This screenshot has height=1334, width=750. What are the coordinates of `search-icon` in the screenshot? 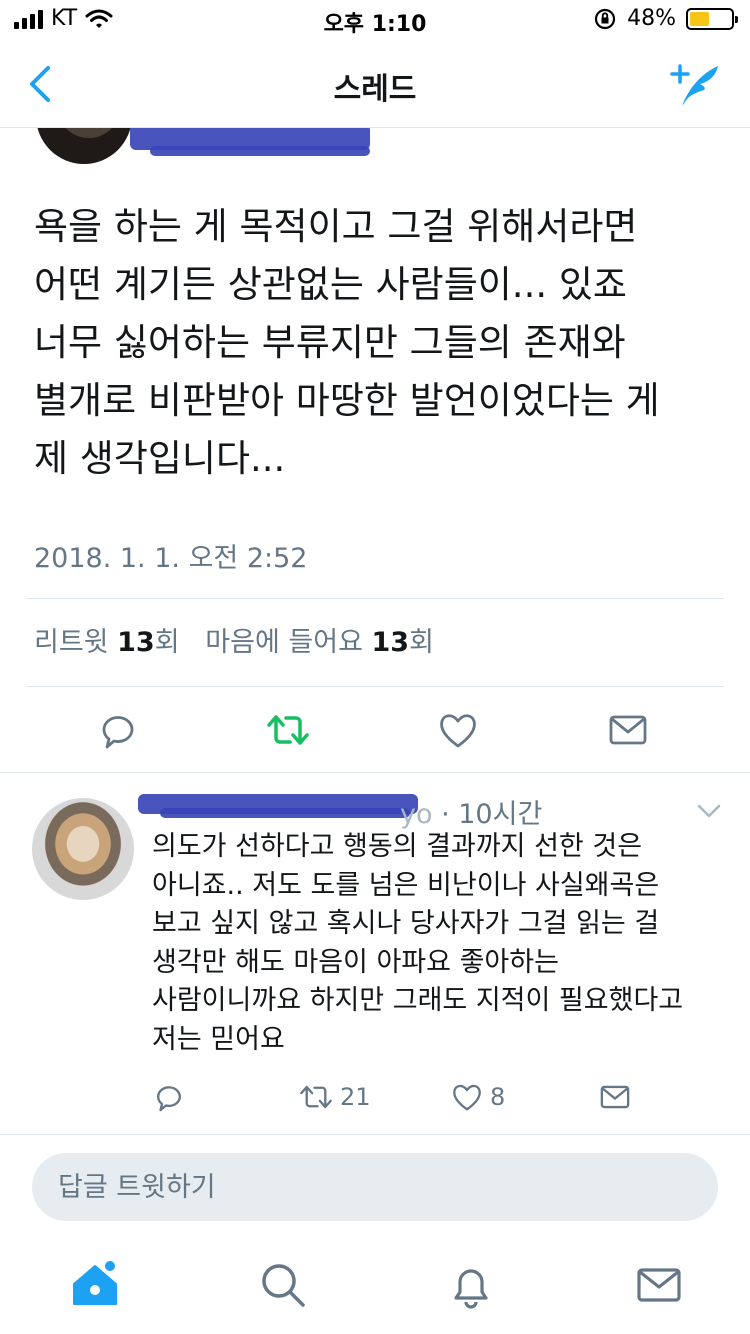 It's located at (283, 1285).